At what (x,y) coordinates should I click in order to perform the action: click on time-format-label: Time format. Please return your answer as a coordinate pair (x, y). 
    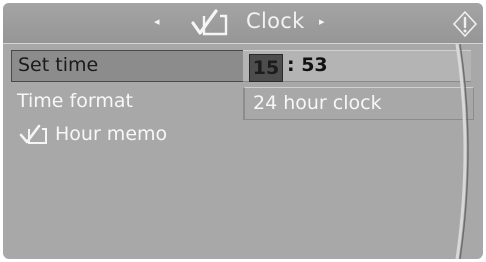
    Looking at the image, I should click on (75, 101).